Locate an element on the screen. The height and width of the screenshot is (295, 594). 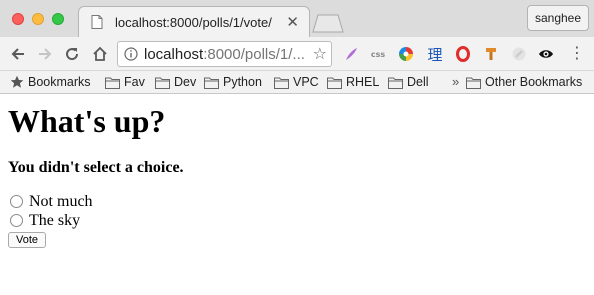
tab-title: localhost:8000/polls/1/vote/ is located at coordinates (193, 22).